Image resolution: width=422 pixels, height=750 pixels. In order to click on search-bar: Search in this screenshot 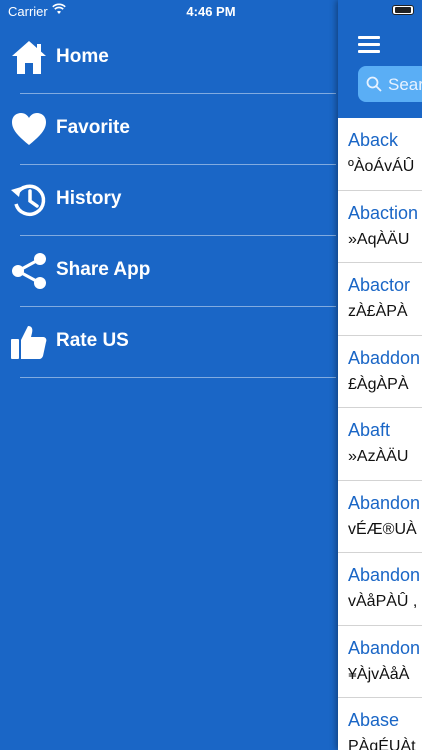, I will do `click(390, 84)`.